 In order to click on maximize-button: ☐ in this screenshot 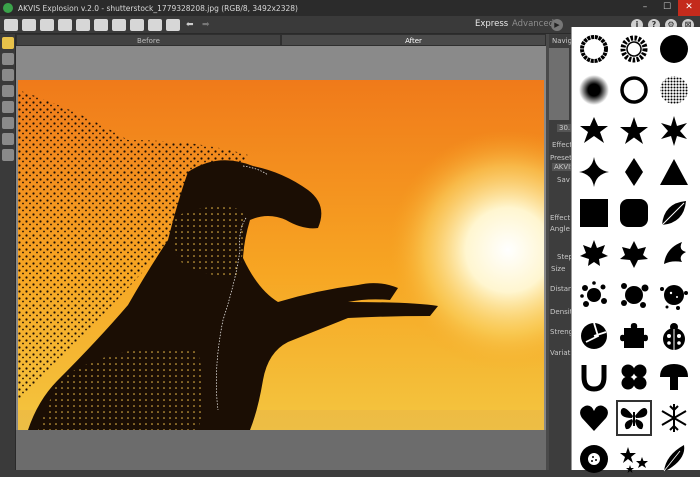, I will do `click(667, 8)`.